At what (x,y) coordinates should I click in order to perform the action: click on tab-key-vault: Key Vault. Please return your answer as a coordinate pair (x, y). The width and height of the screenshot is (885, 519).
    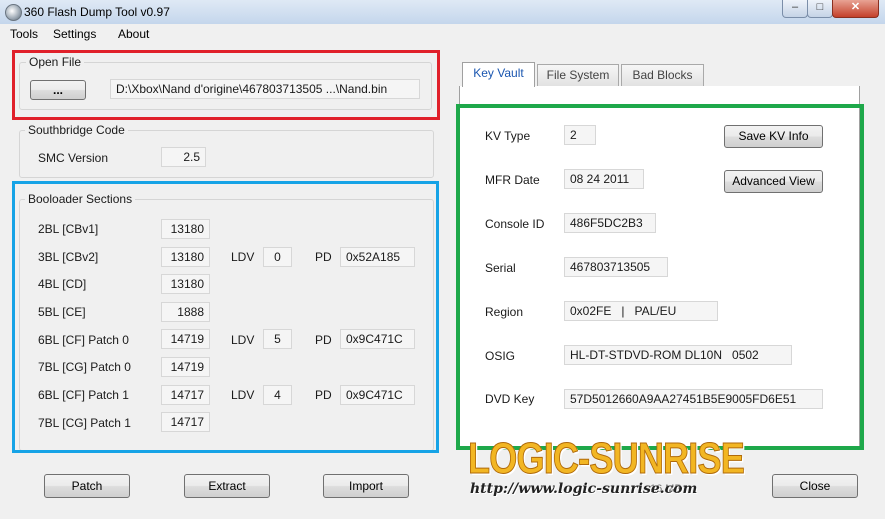
    Looking at the image, I should click on (498, 74).